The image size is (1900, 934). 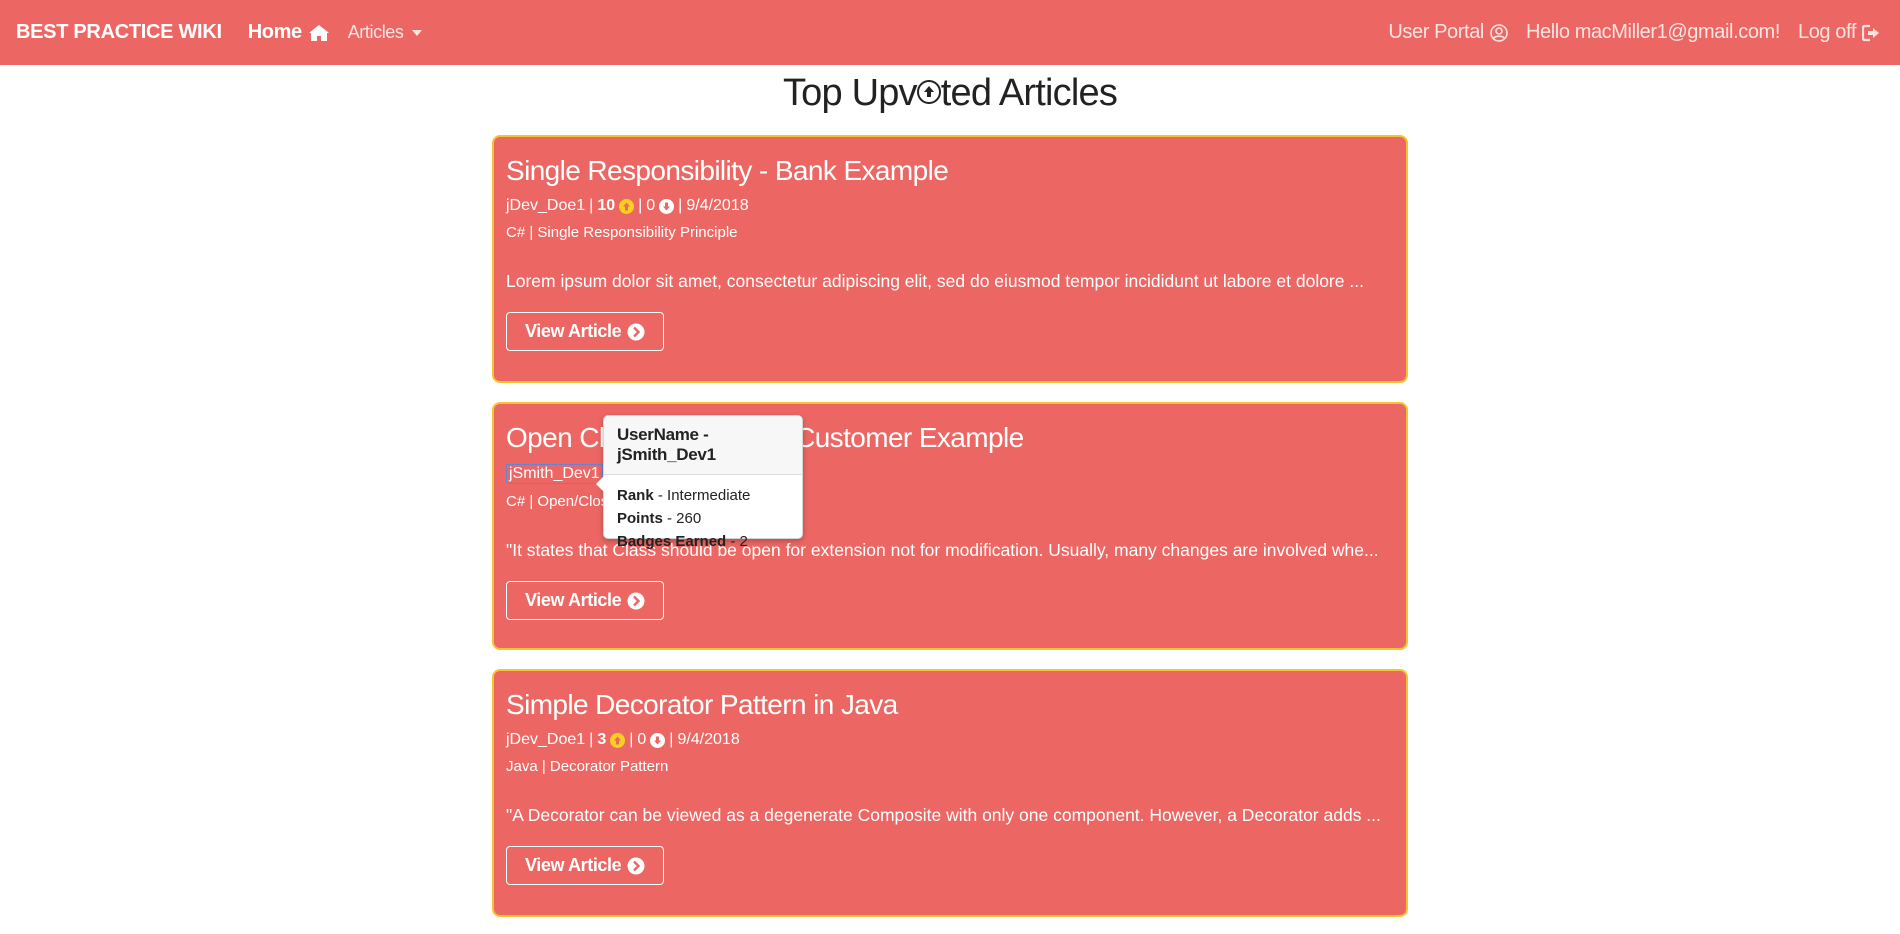 What do you see at coordinates (1436, 32) in the screenshot?
I see `user-portal-label: User Portal` at bounding box center [1436, 32].